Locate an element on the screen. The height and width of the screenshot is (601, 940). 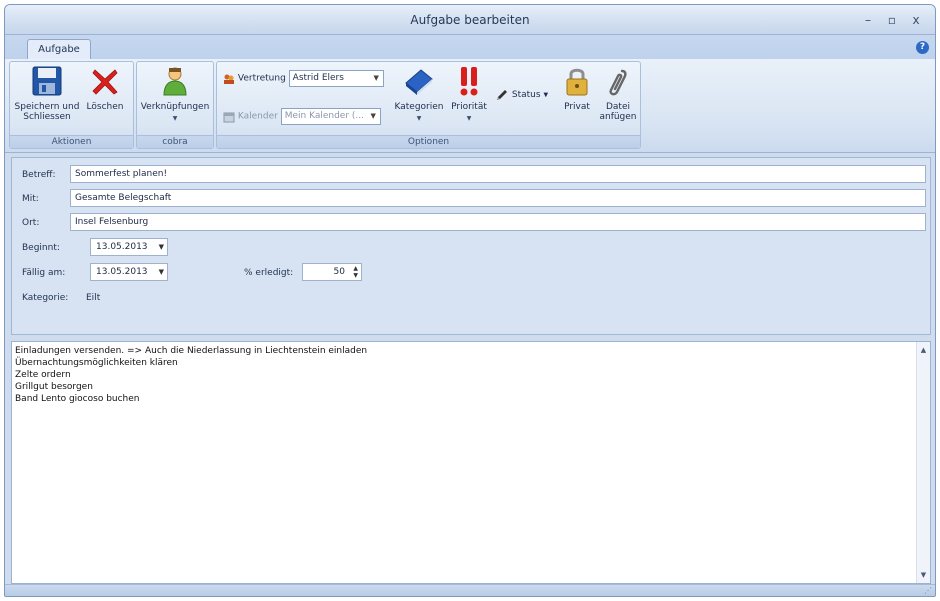
notes-line: Band Lento giocoso buchen is located at coordinates (77, 399).